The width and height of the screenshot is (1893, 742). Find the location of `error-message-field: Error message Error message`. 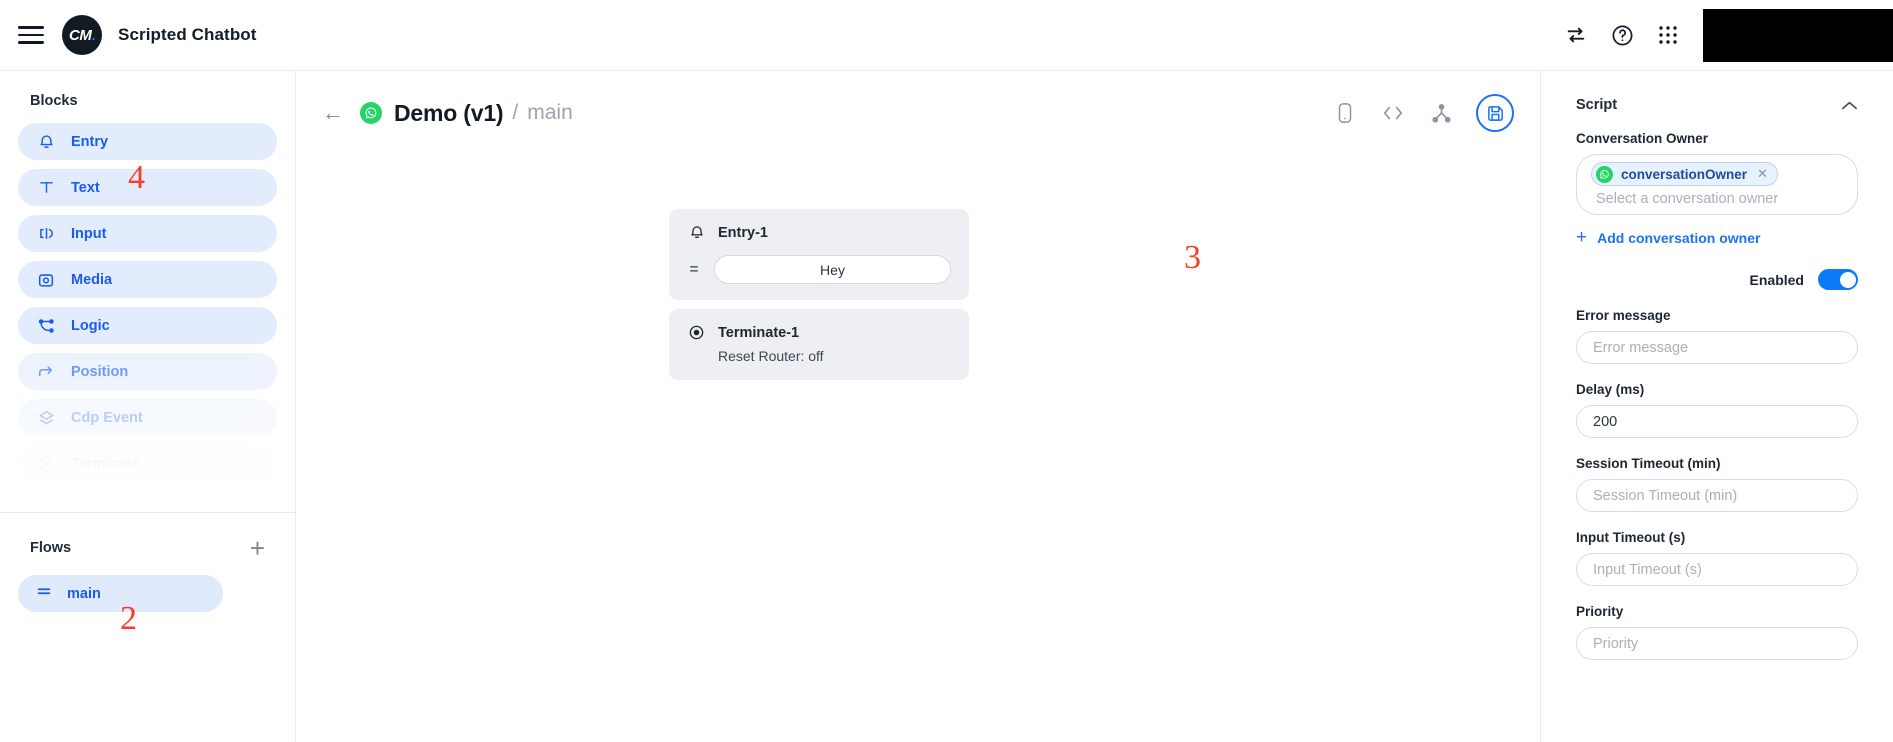

error-message-field: Error message Error message is located at coordinates (1717, 336).